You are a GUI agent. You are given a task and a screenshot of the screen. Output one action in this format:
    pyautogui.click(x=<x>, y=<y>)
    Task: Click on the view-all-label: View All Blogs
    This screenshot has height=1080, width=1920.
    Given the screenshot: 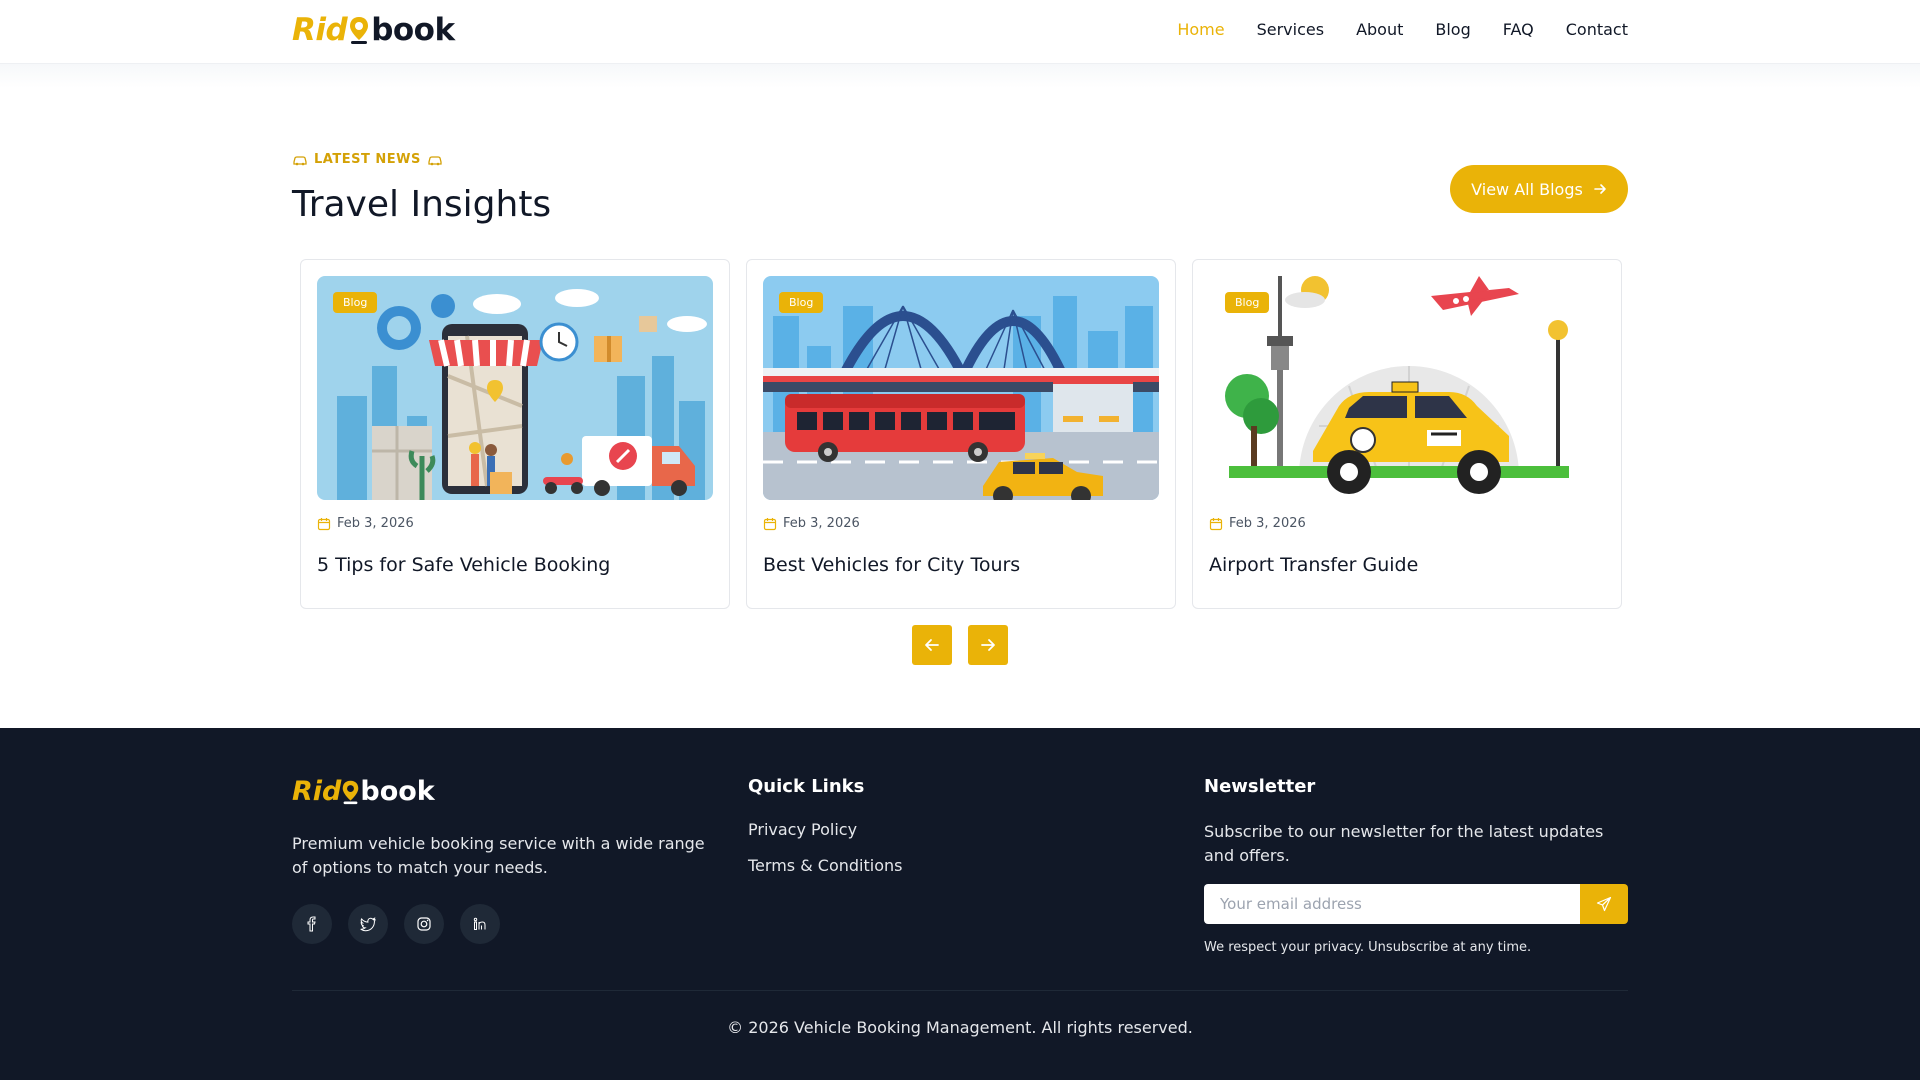 What is the action you would take?
    pyautogui.click(x=1527, y=189)
    